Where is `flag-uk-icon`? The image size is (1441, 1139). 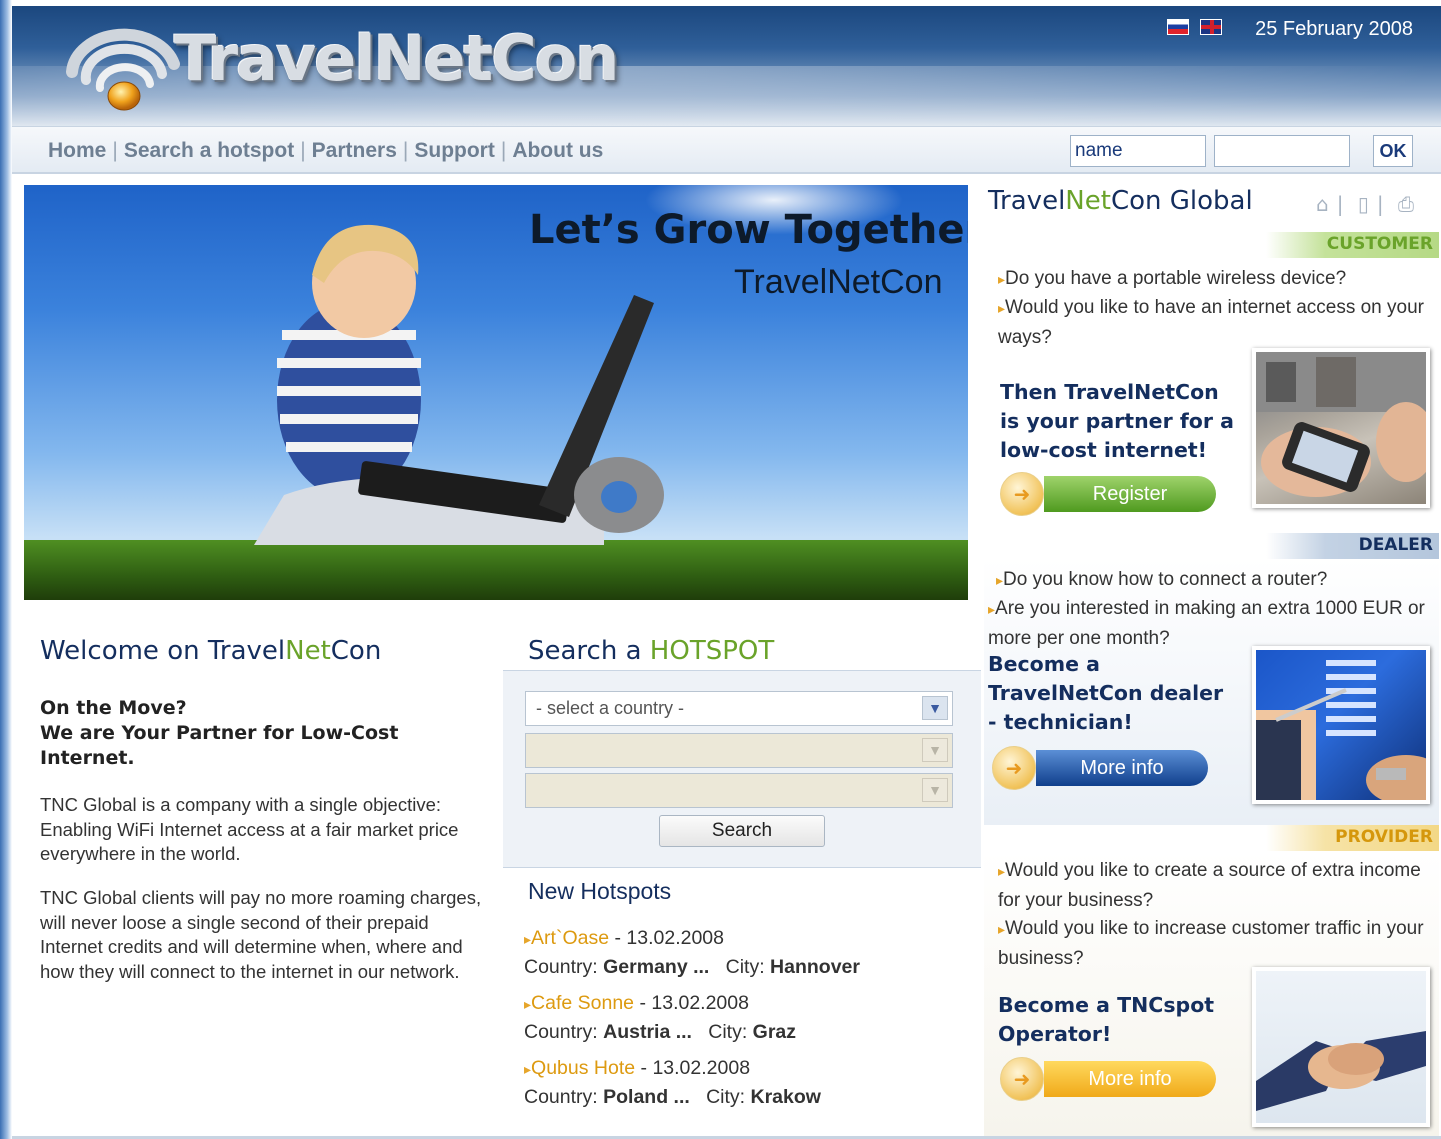 flag-uk-icon is located at coordinates (1211, 27).